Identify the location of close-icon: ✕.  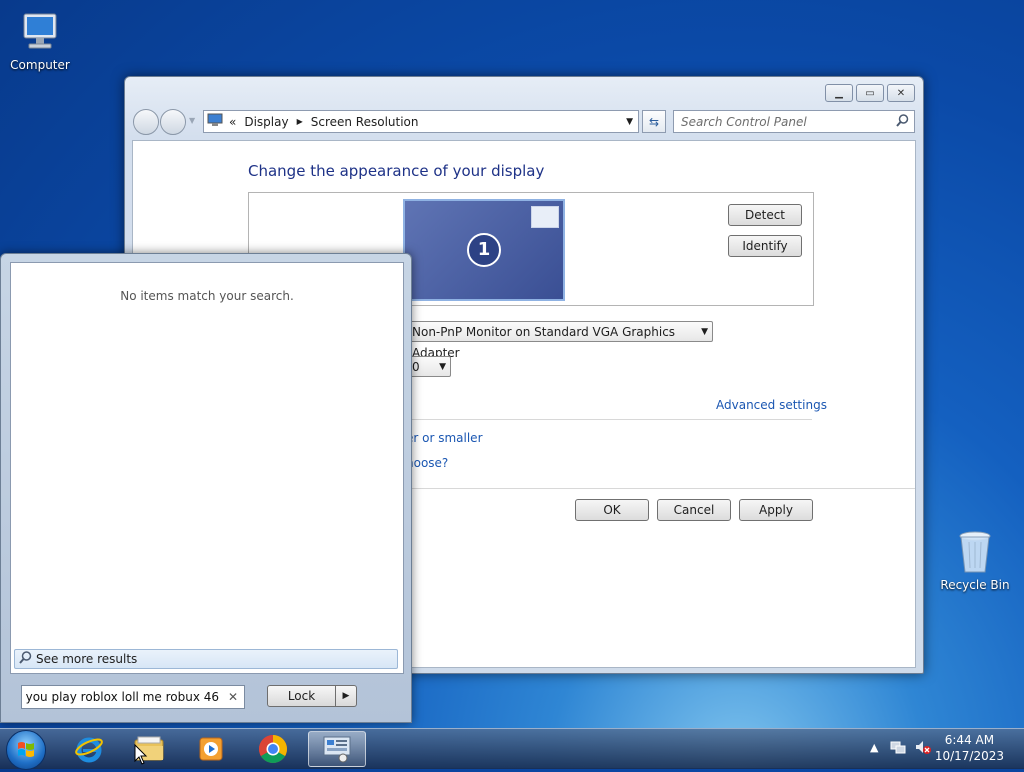
(901, 93).